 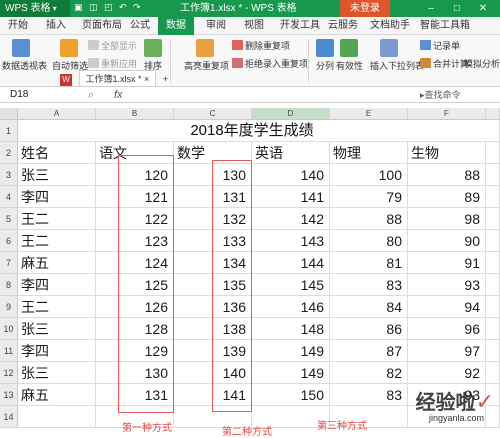 What do you see at coordinates (206, 65) in the screenshot?
I see `highlight-duplicates-button: 高亮重复项` at bounding box center [206, 65].